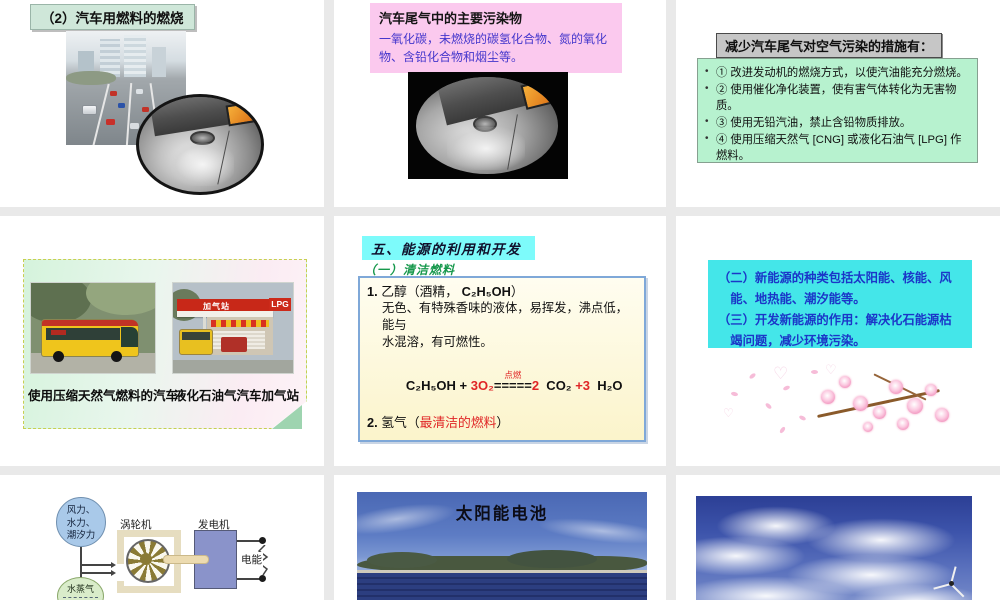 The width and height of the screenshot is (1000, 600). Describe the element at coordinates (243, 113) in the screenshot. I see `turn-signal-light` at that location.